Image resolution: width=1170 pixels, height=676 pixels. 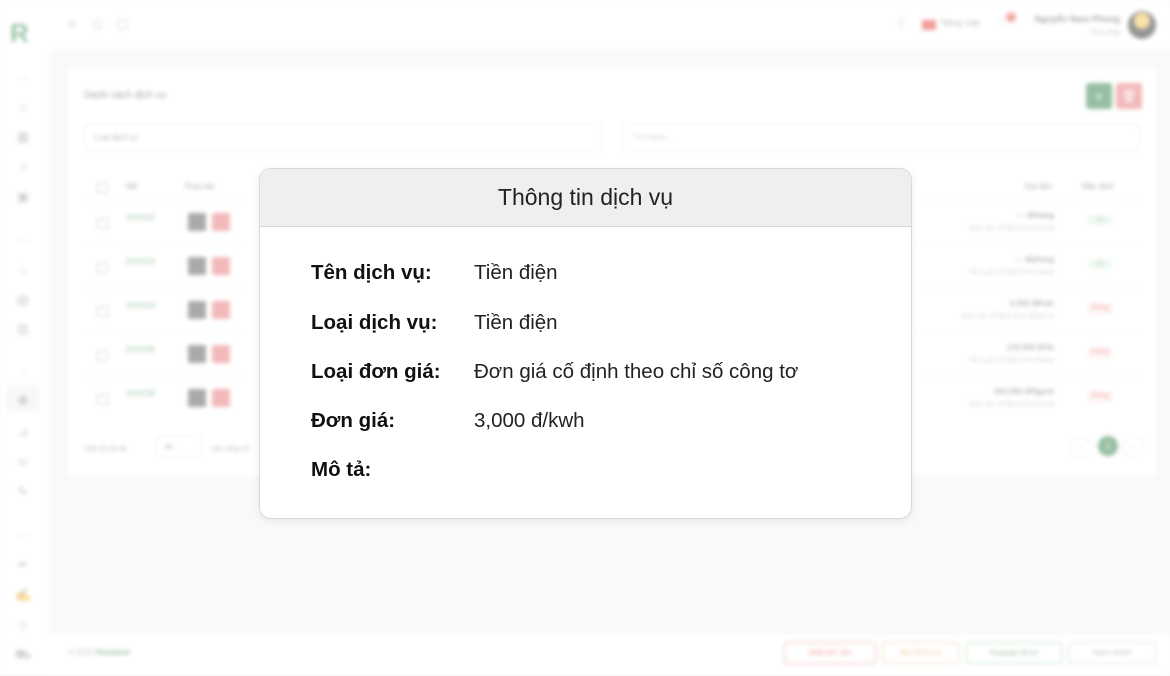 I want to click on unit-price-label: Đơn giá:, so click(x=353, y=420).